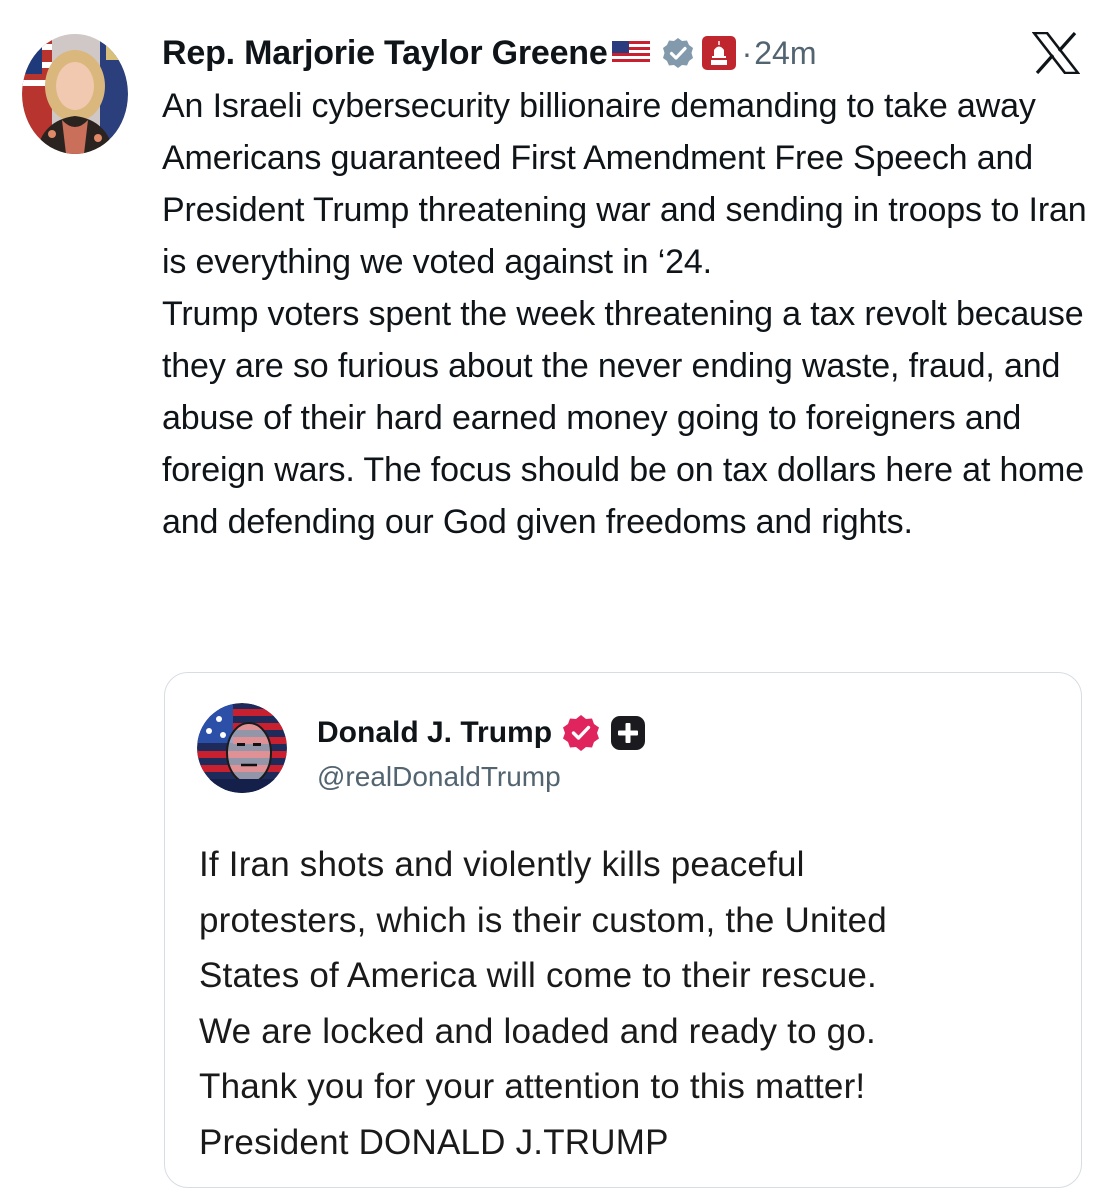  Describe the element at coordinates (718, 53) in the screenshot. I see `house-gop-badge-icon` at that location.